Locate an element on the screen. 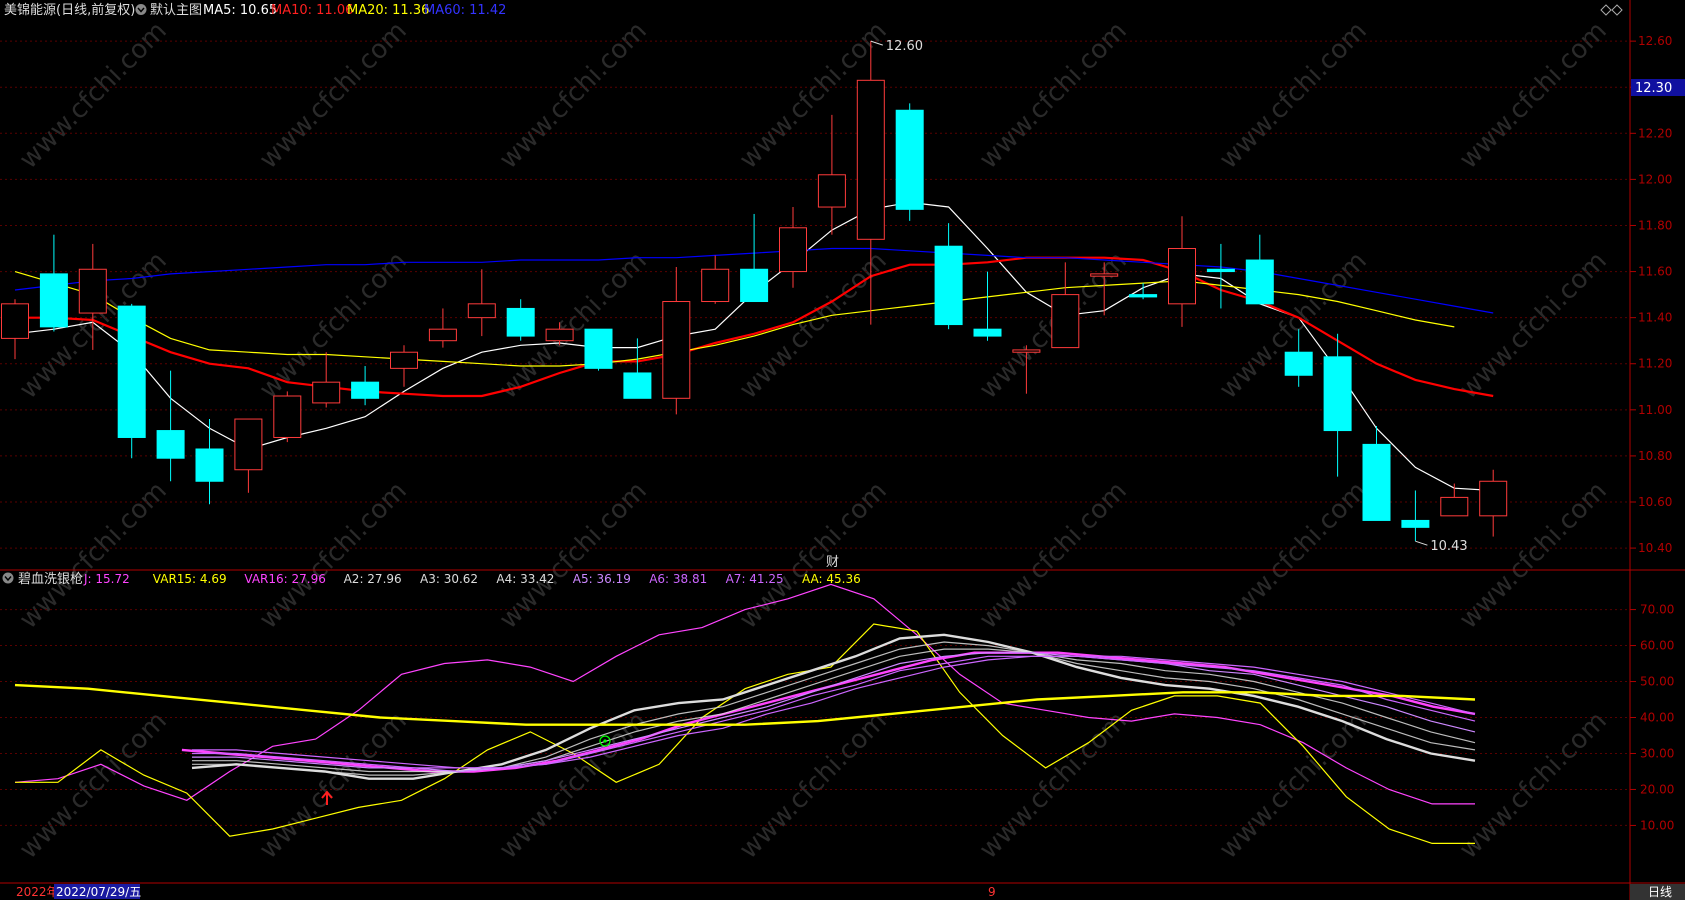  finance-marker: 财 is located at coordinates (832, 562).